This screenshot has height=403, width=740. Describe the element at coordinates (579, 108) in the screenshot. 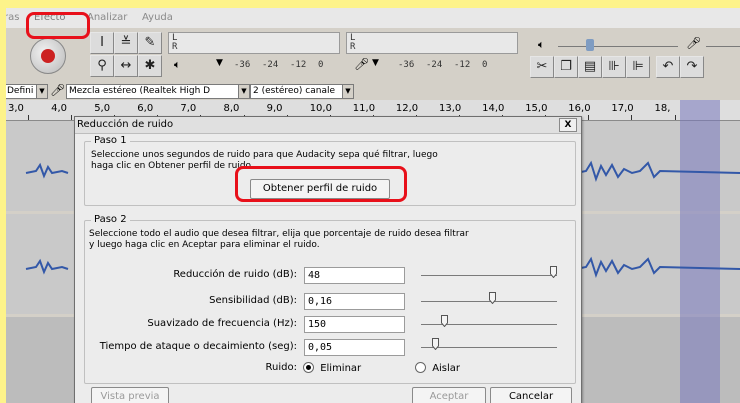

I see `ruler-tick-label: 16,0` at that location.